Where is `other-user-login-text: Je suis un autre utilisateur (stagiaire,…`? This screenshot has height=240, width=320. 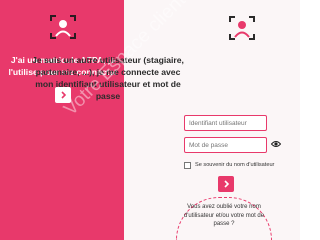
other-user-login-text: Je suis un autre utilisateur (stagiaire,… is located at coordinates (108, 78).